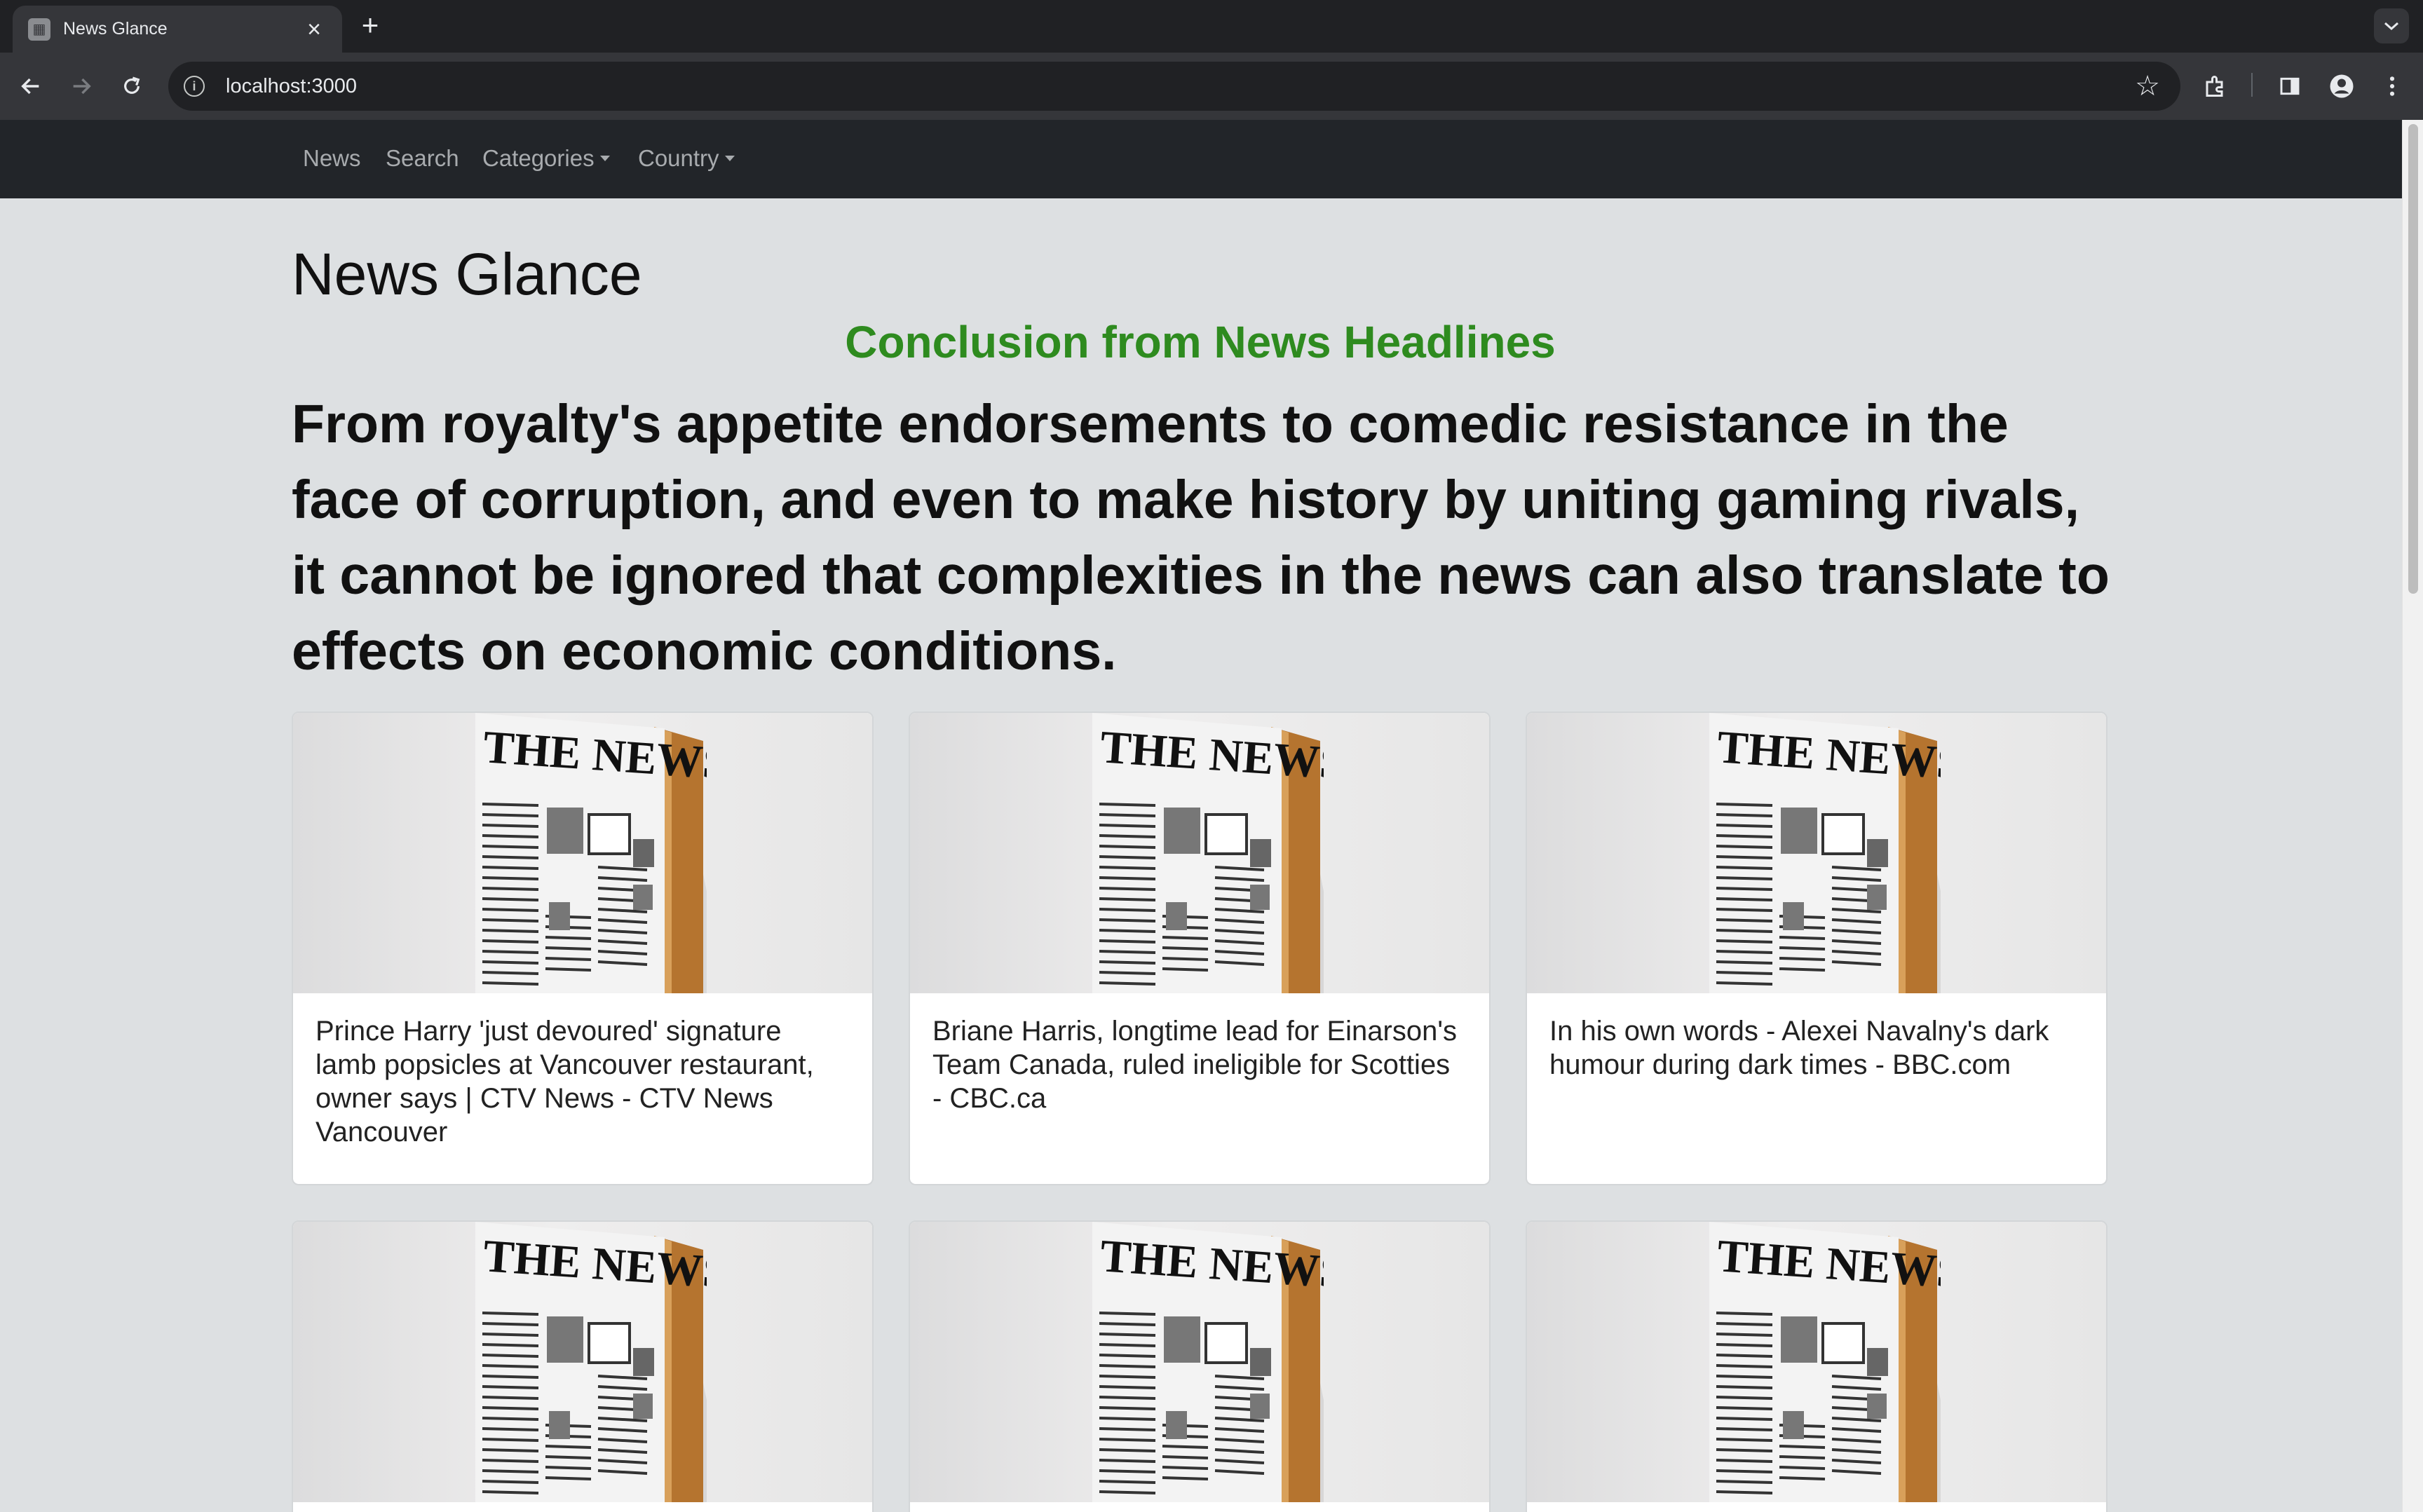 The height and width of the screenshot is (1512, 2423). What do you see at coordinates (1211, 27) in the screenshot?
I see `browser-tab-strip: ▦ News Glance × +` at bounding box center [1211, 27].